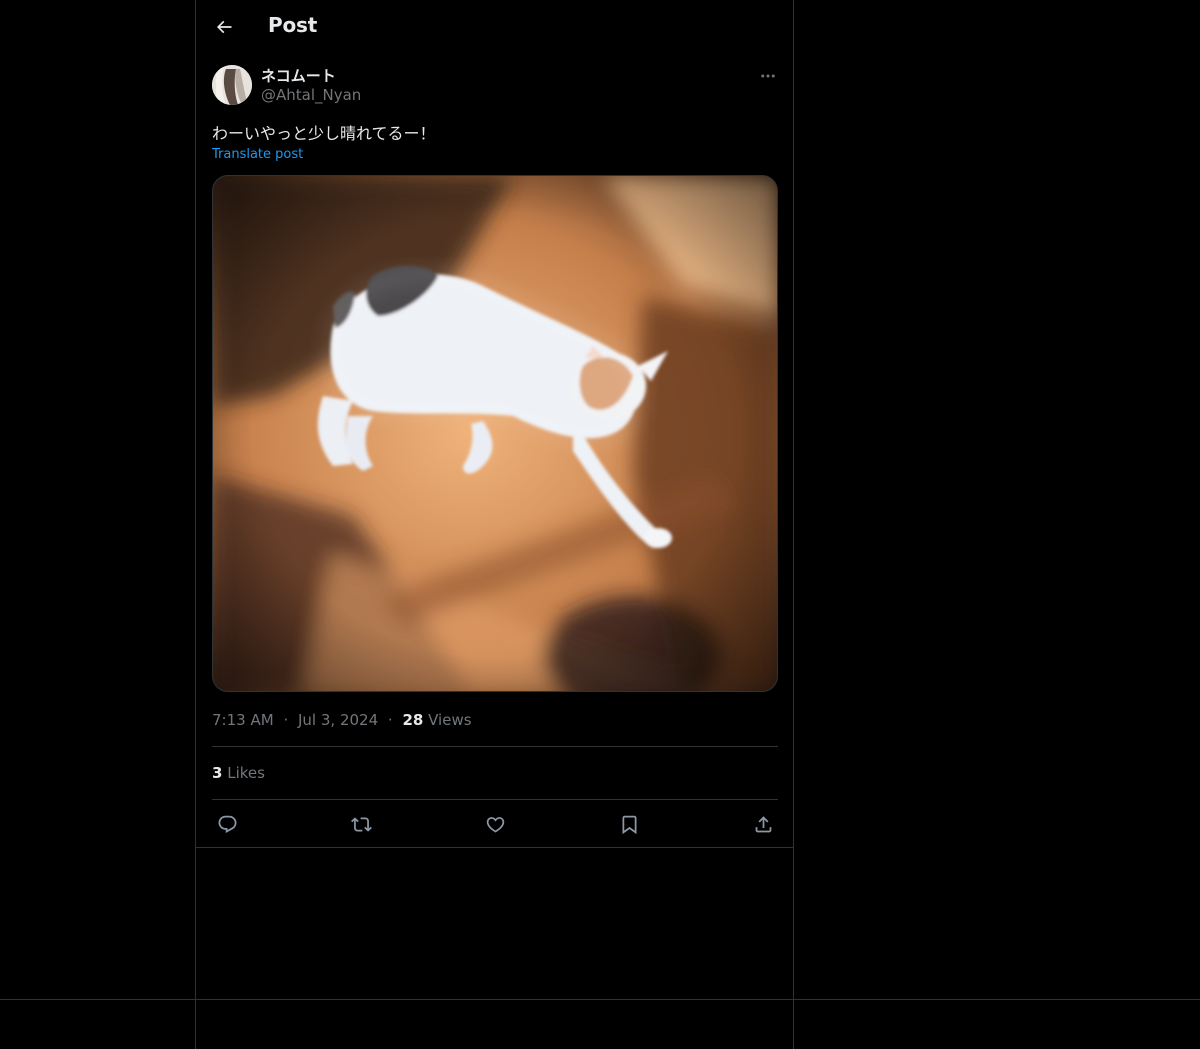 The image size is (1200, 1049). I want to click on more-horizontal-icon, so click(768, 76).